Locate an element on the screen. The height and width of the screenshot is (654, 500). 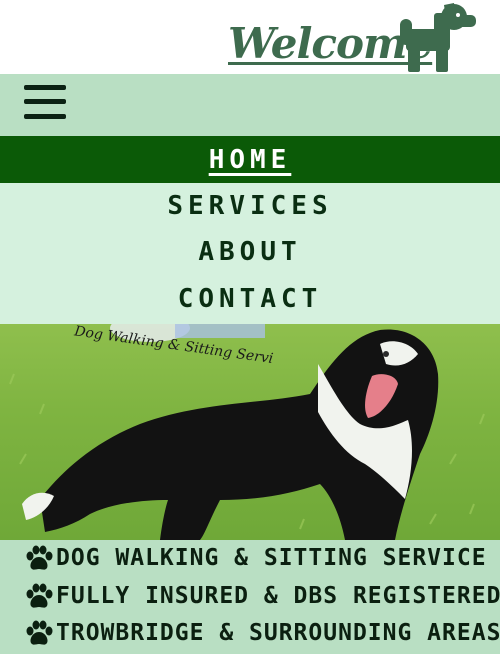
feature-item: DOG WALKING & SITTING SERVICE is located at coordinates (255, 558).